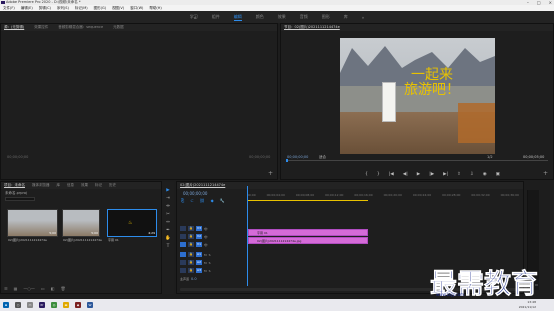 This screenshot has width=554, height=311. I want to click on hand-tool-icon: ✋, so click(168, 238).